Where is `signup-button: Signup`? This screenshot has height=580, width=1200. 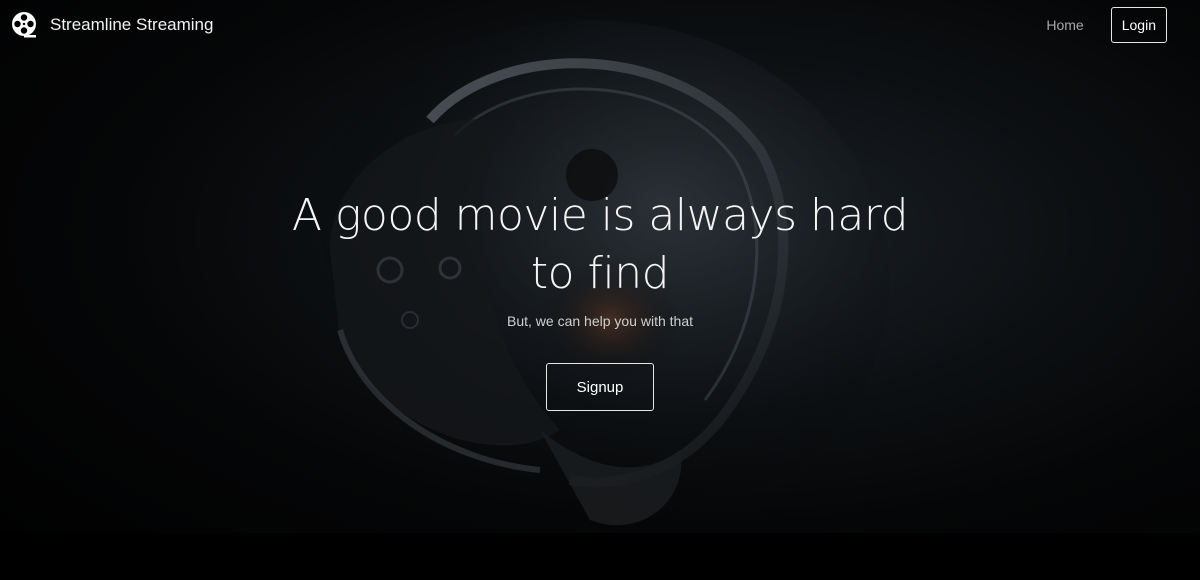
signup-button: Signup is located at coordinates (600, 387).